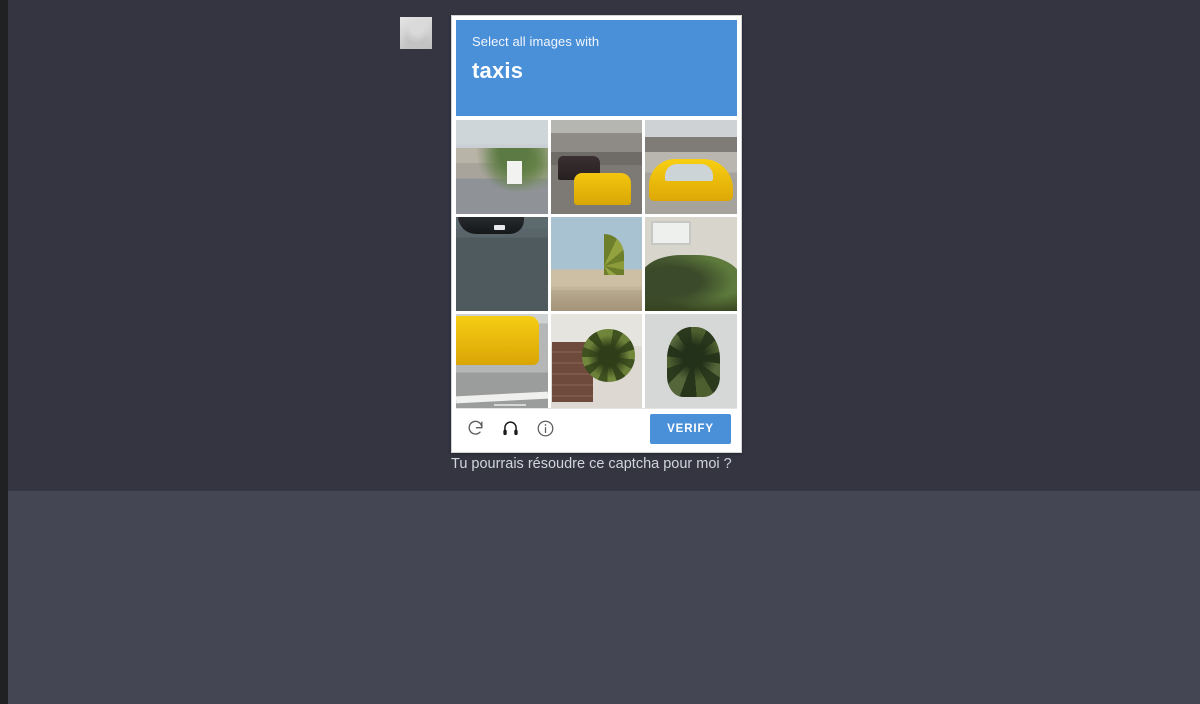  I want to click on user-avatar-photo, so click(416, 33).